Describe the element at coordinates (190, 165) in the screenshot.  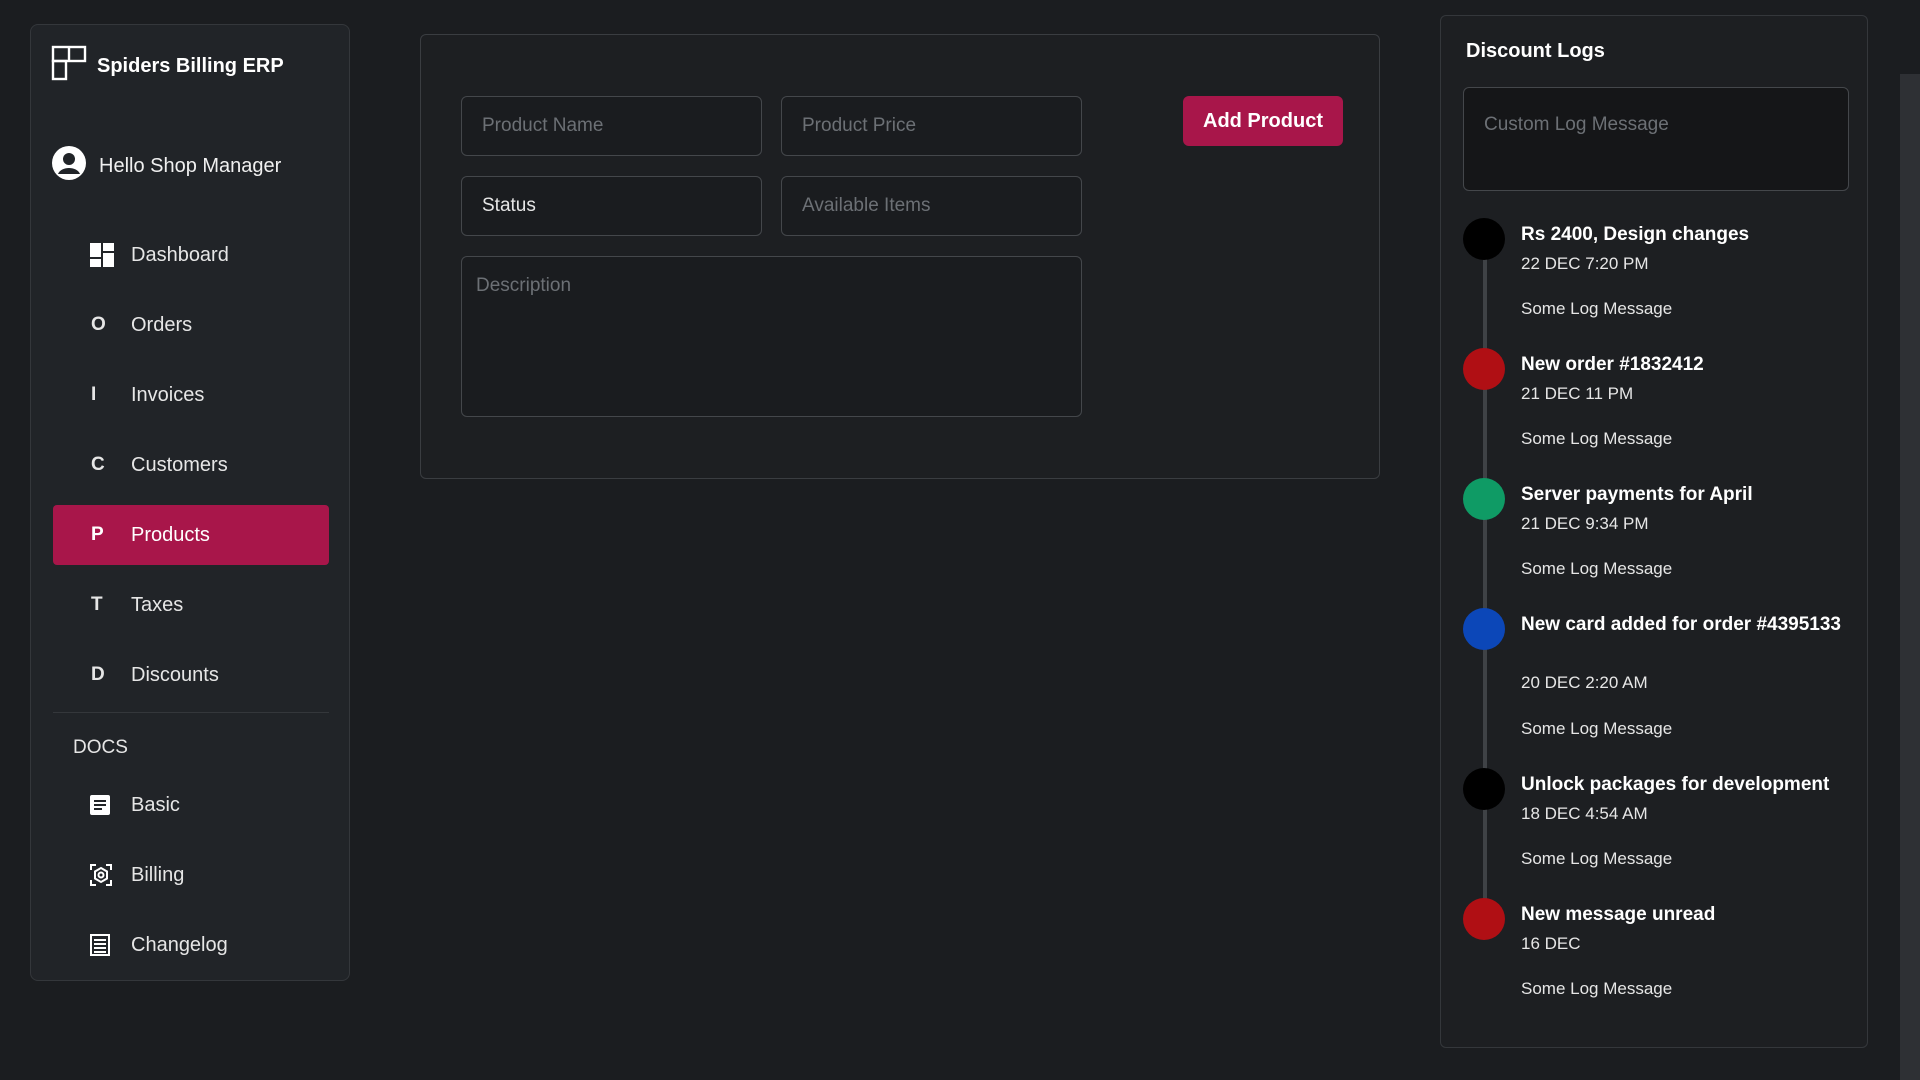
I see `greeting-text: Hello Shop Manager` at that location.